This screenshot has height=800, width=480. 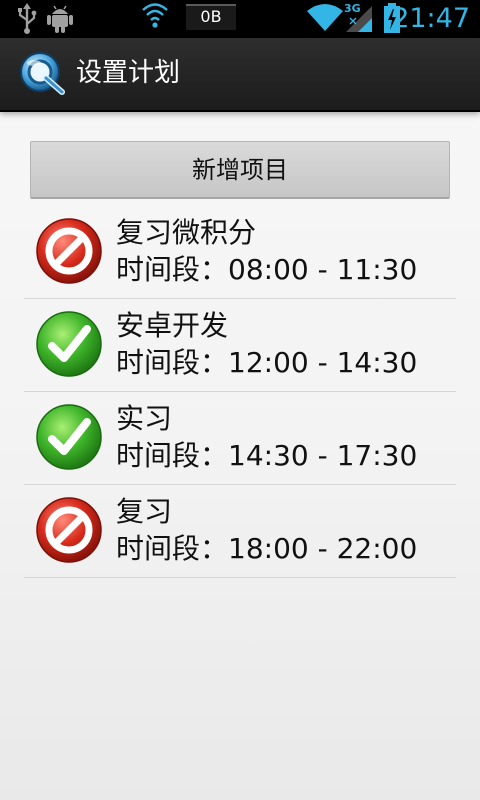 I want to click on page-title: 设置计划, so click(x=128, y=73).